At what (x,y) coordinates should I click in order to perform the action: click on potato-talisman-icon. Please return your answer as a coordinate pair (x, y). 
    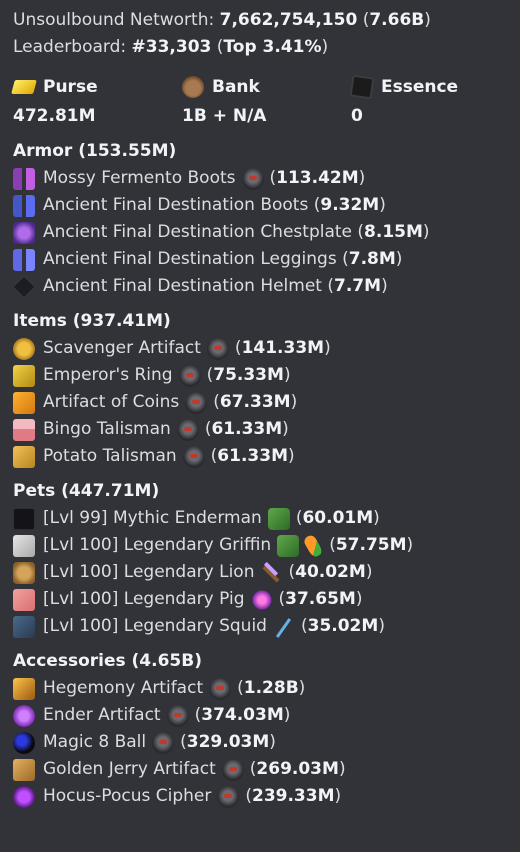
    Looking at the image, I should click on (24, 456).